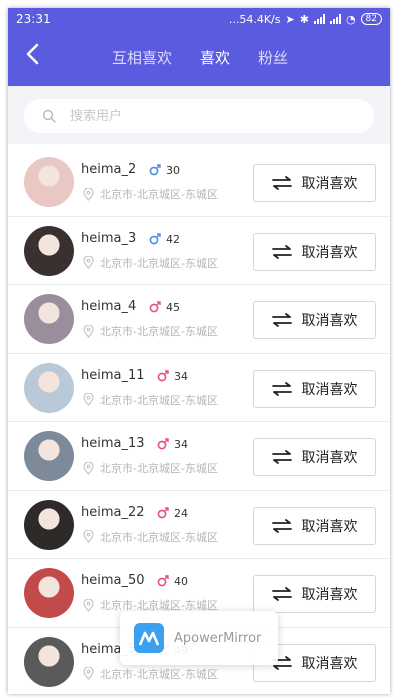  Describe the element at coordinates (199, 19) in the screenshot. I see `status-bar: 23:31 ...54.4K/s ➤ ✱ ◔ 82` at that location.